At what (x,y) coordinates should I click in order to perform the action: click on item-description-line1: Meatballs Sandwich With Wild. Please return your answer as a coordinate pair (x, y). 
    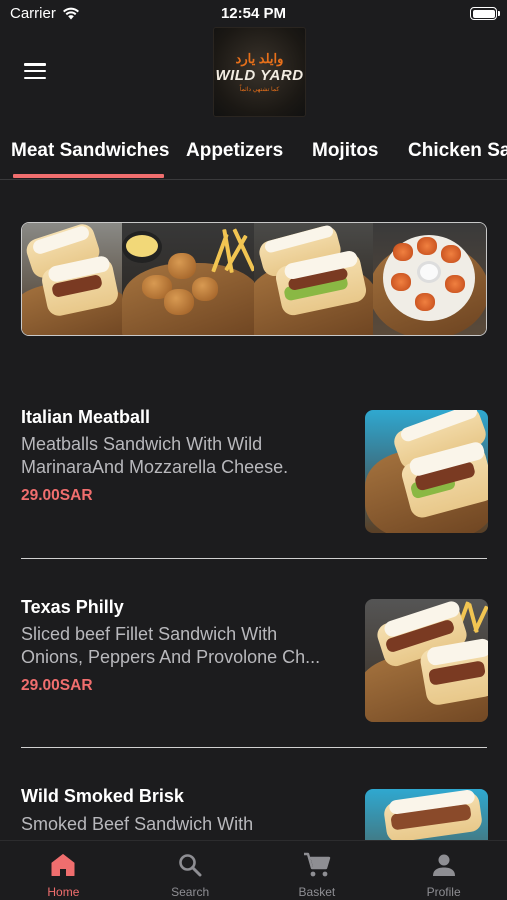
    Looking at the image, I should click on (142, 444).